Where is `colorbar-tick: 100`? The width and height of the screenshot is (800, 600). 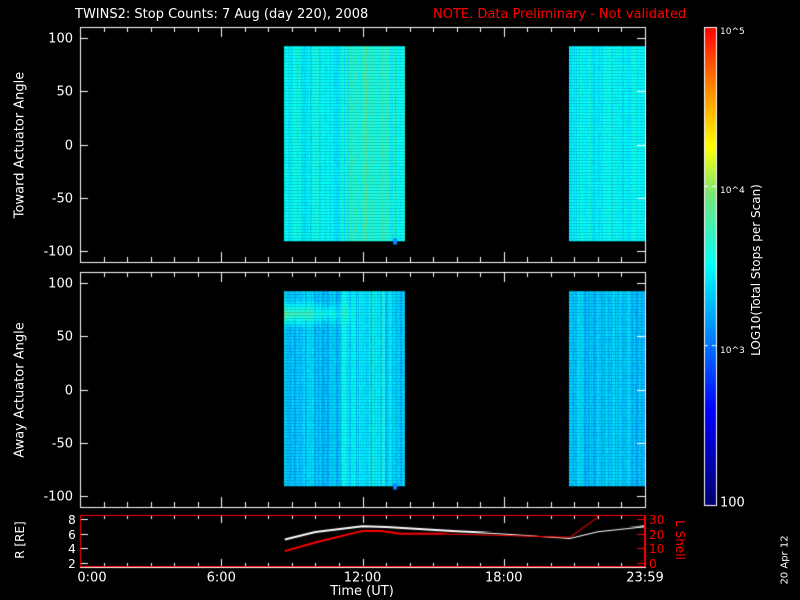
colorbar-tick: 100 is located at coordinates (732, 503).